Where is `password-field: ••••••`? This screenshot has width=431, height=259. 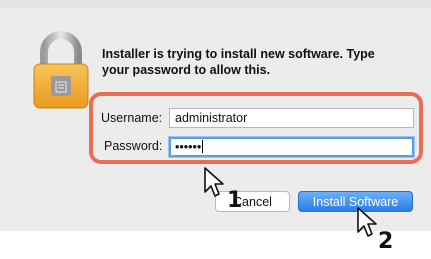
password-field: •••••• is located at coordinates (291, 147).